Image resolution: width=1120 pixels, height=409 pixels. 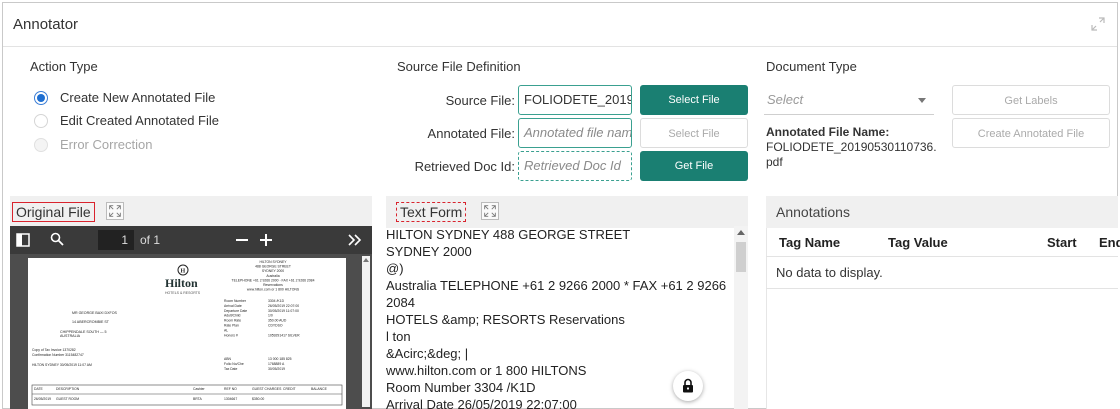 What do you see at coordinates (58, 355) in the screenshot?
I see `pdf-misc-line: Confirmation Number 3115482747` at bounding box center [58, 355].